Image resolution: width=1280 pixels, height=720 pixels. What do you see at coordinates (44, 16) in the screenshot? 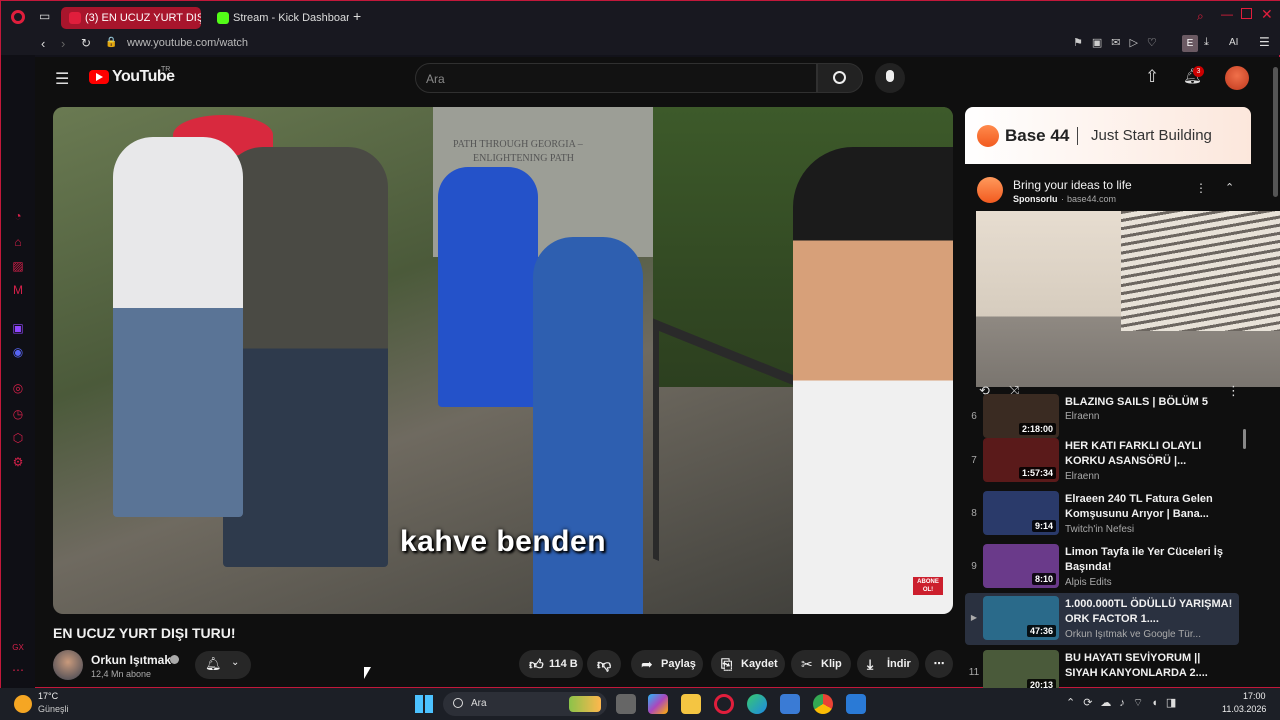
I see `tab-overview-icon: ▭` at bounding box center [44, 16].